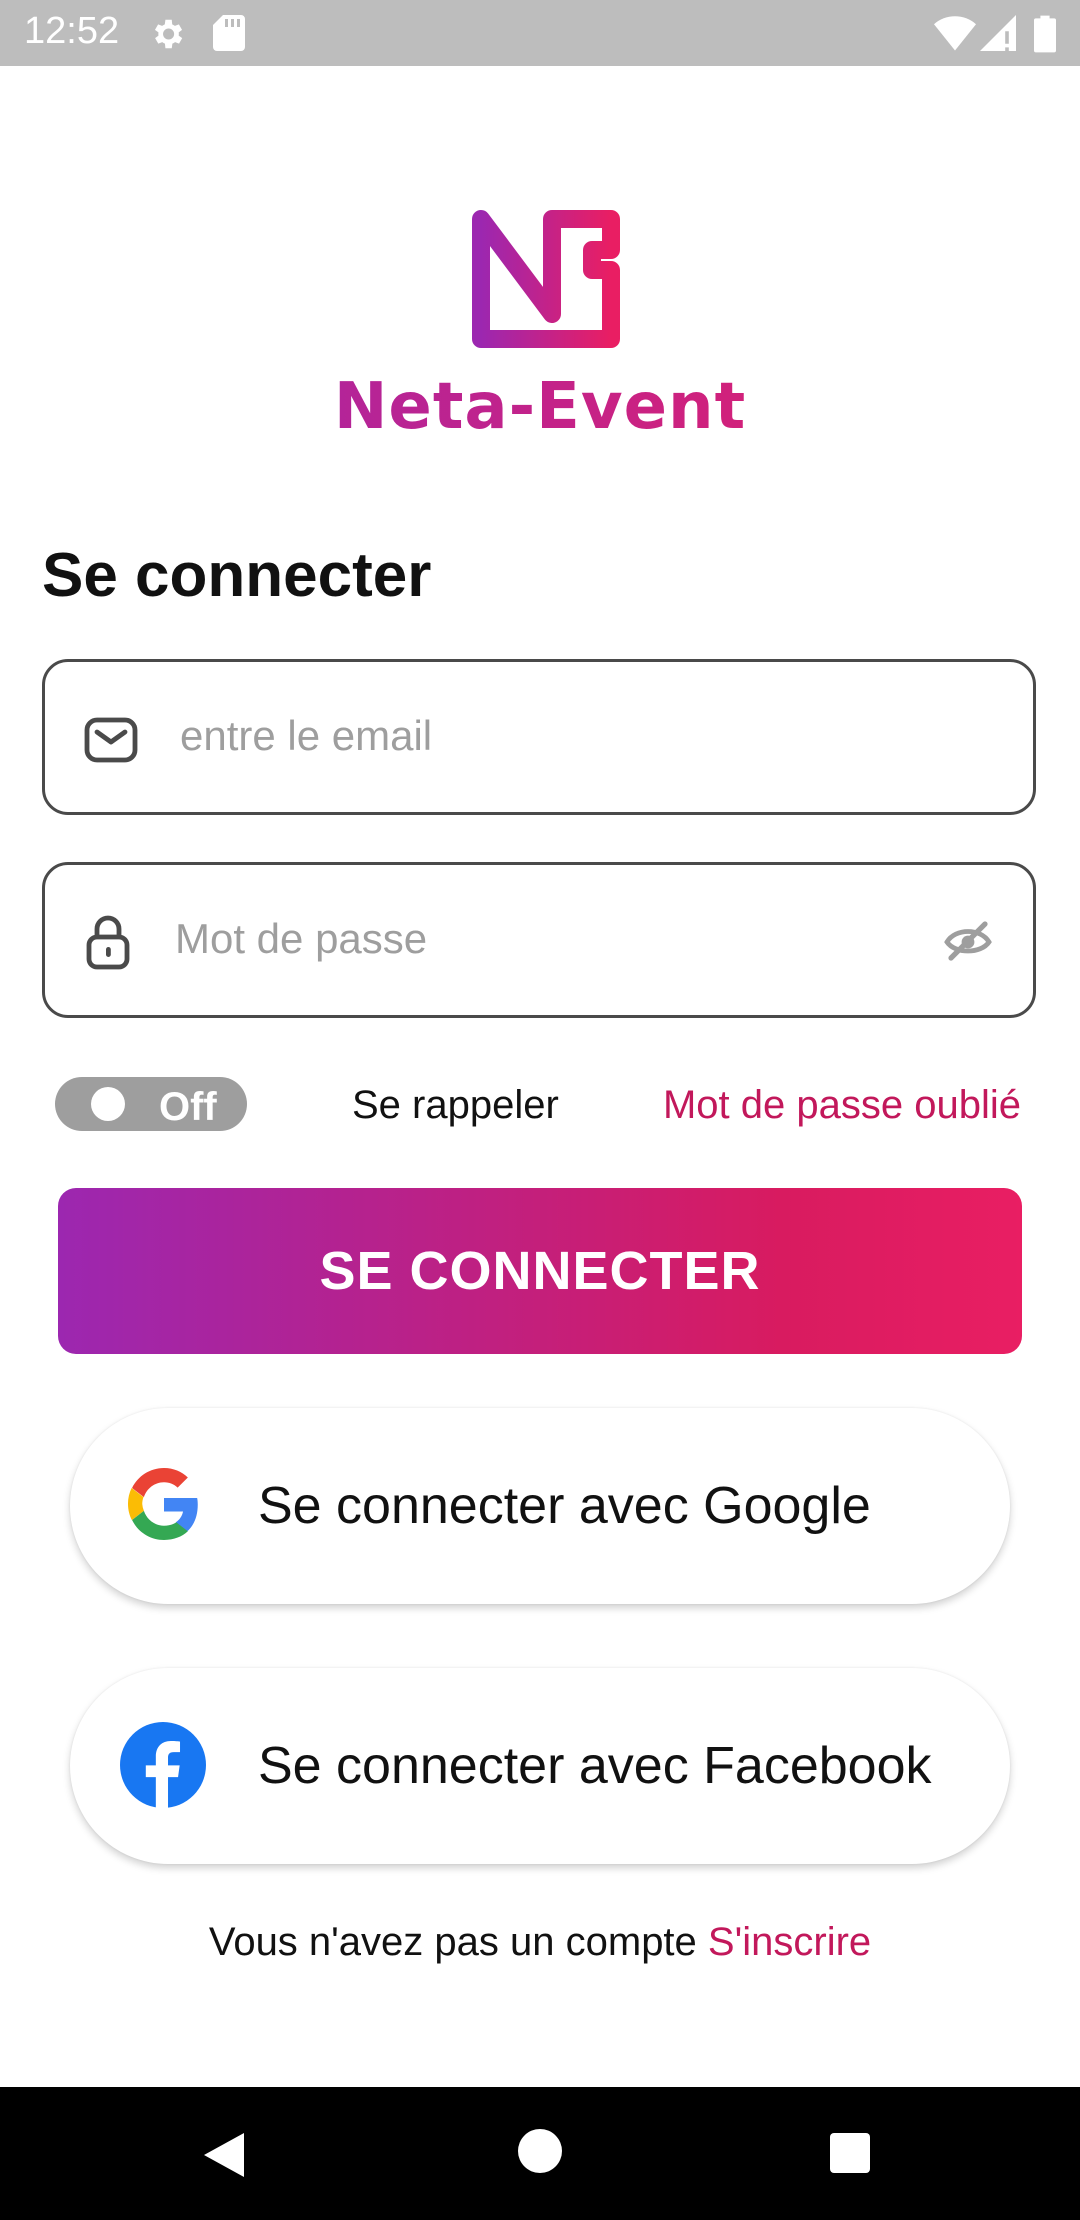  Describe the element at coordinates (842, 1105) in the screenshot. I see `forgot-password-link: Mot de passe oublié` at that location.